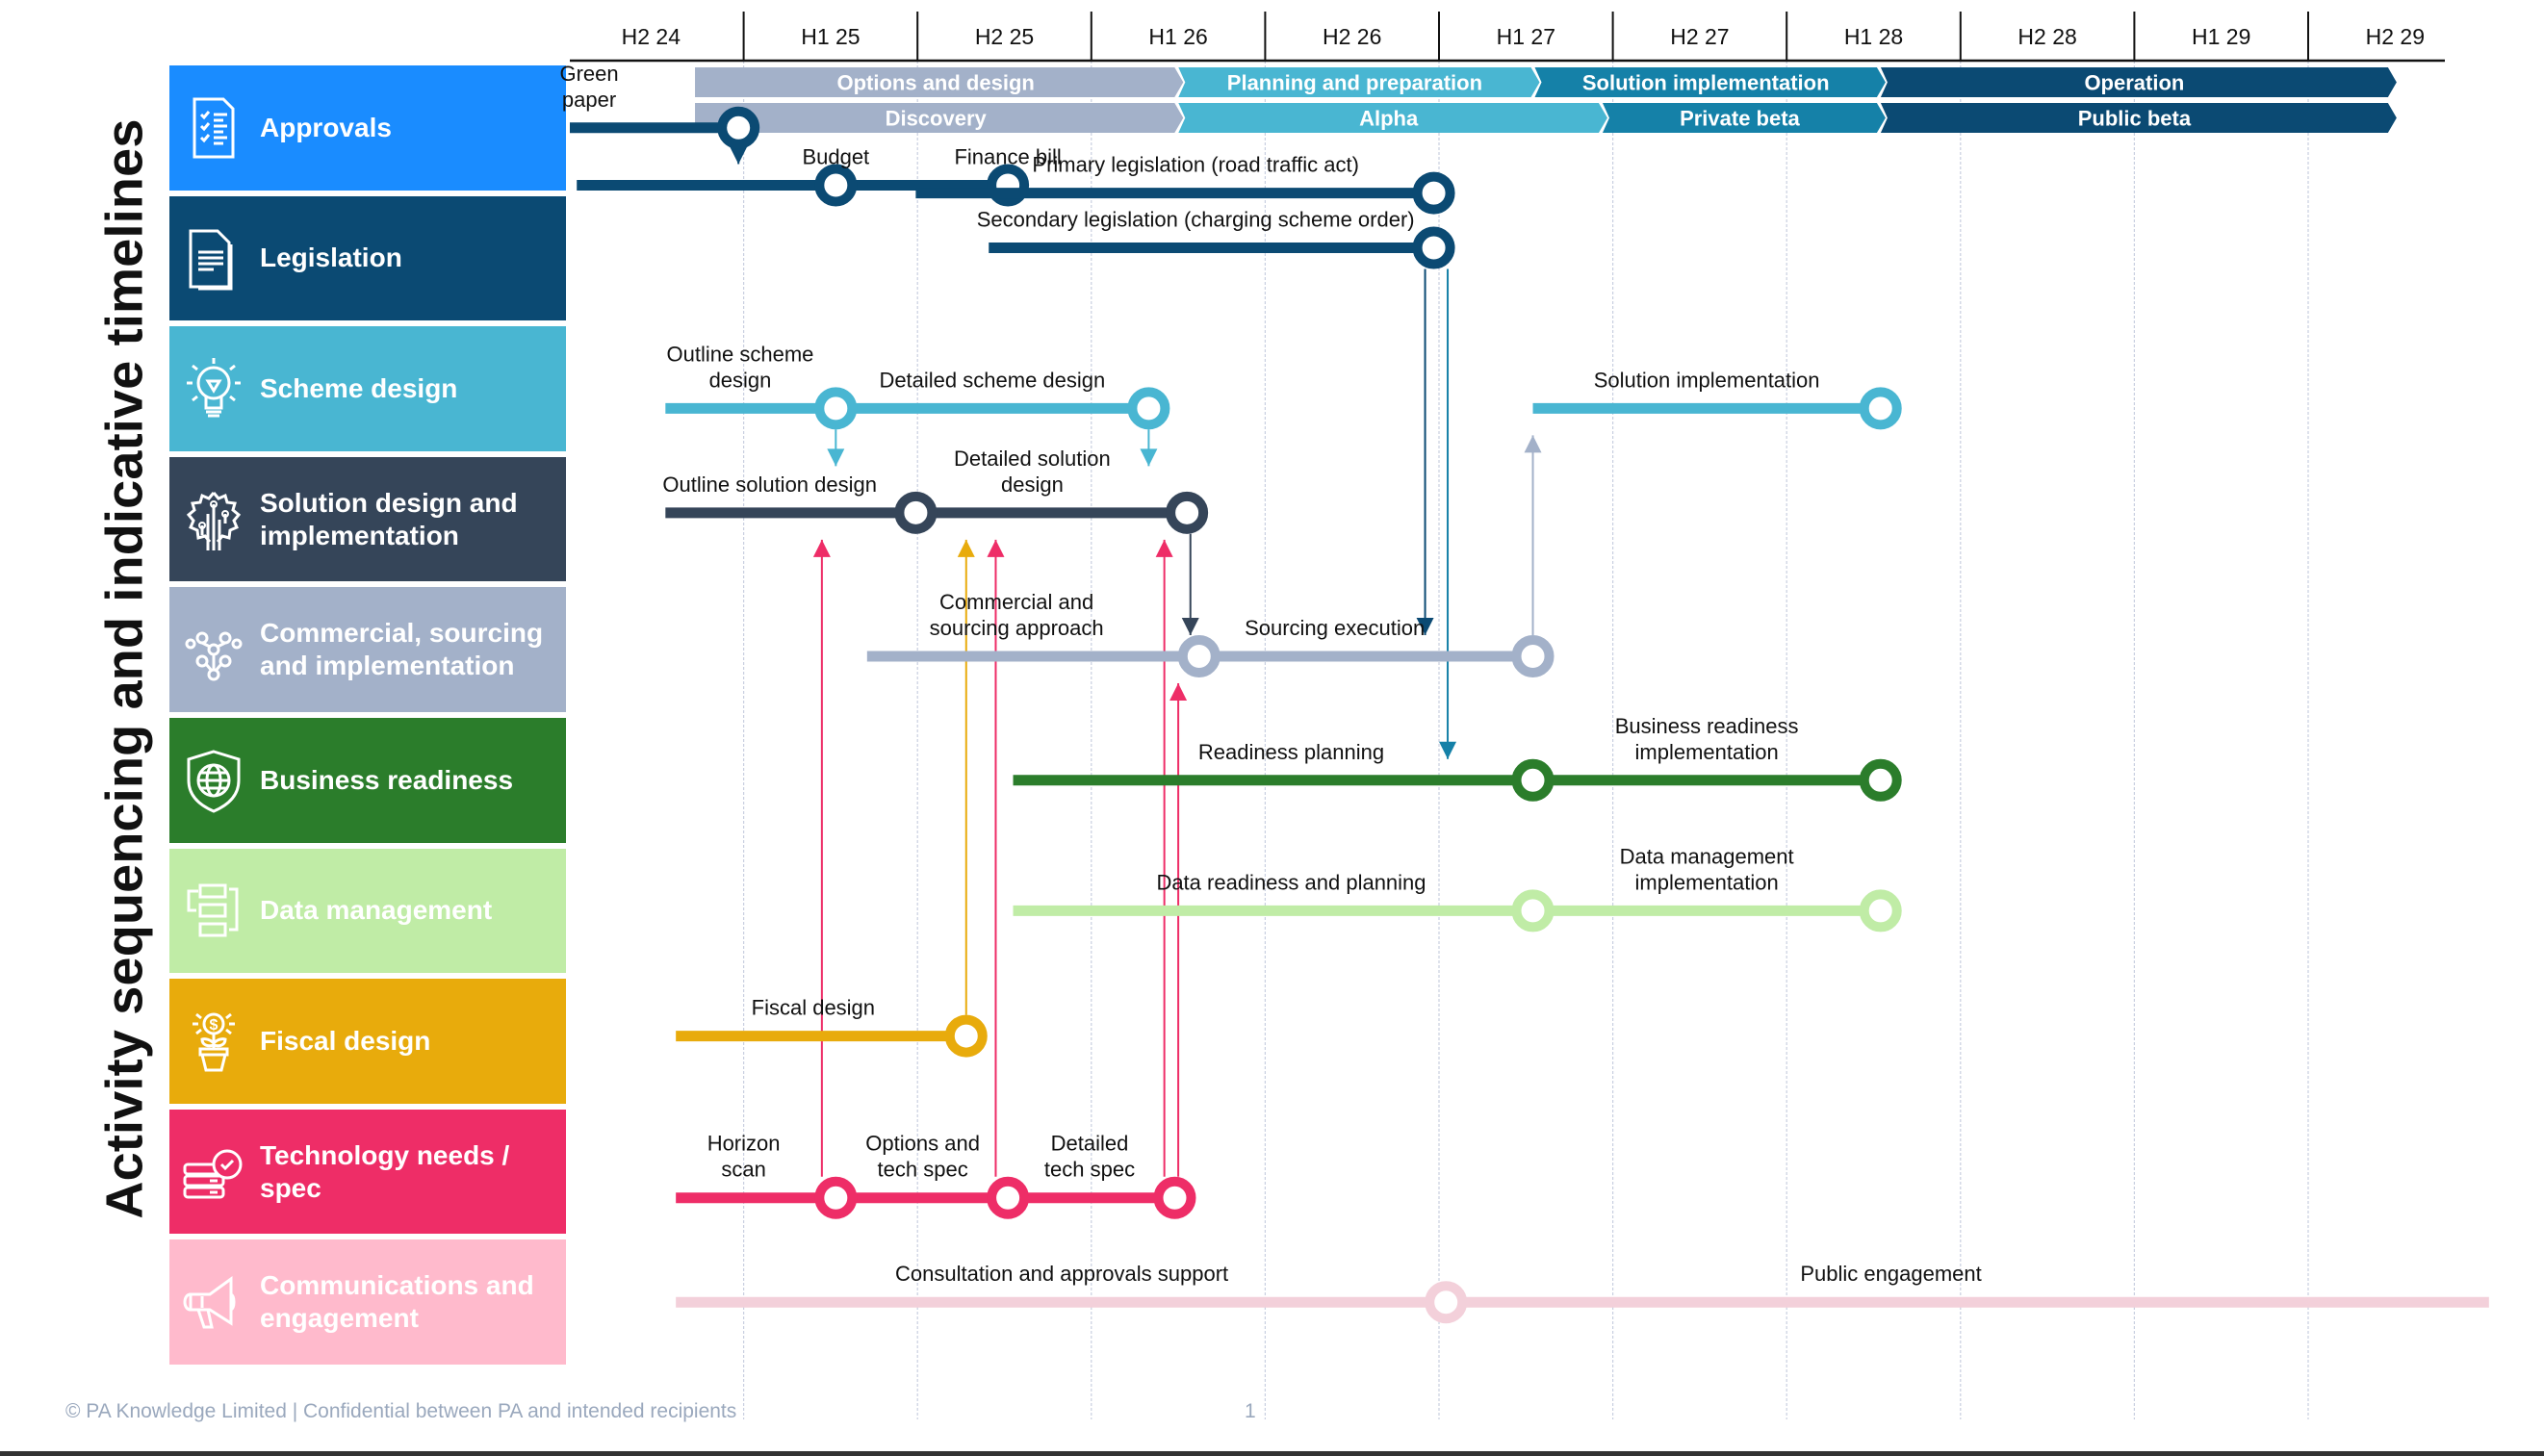 This screenshot has width=2544, height=1456. Describe the element at coordinates (2046, 37) in the screenshot. I see `period-label: H2 28` at that location.